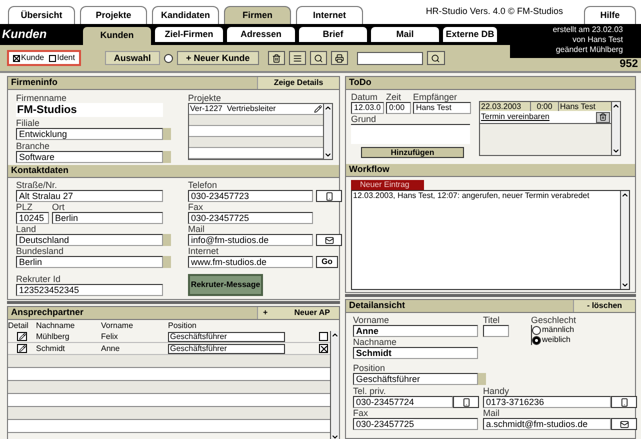  I want to click on list-button, so click(297, 58).